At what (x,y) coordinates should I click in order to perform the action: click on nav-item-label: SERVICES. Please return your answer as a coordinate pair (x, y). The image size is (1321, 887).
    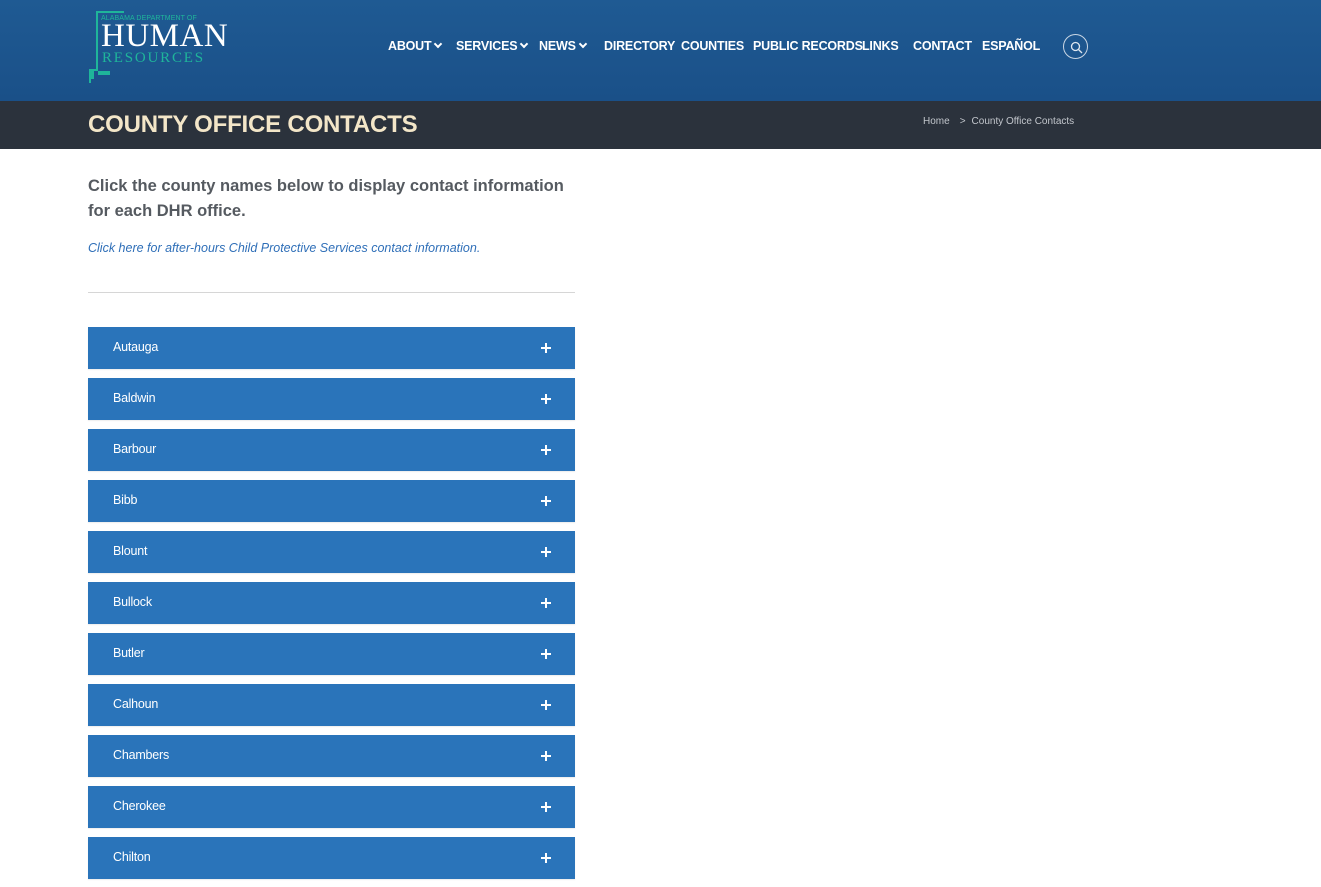
    Looking at the image, I should click on (487, 46).